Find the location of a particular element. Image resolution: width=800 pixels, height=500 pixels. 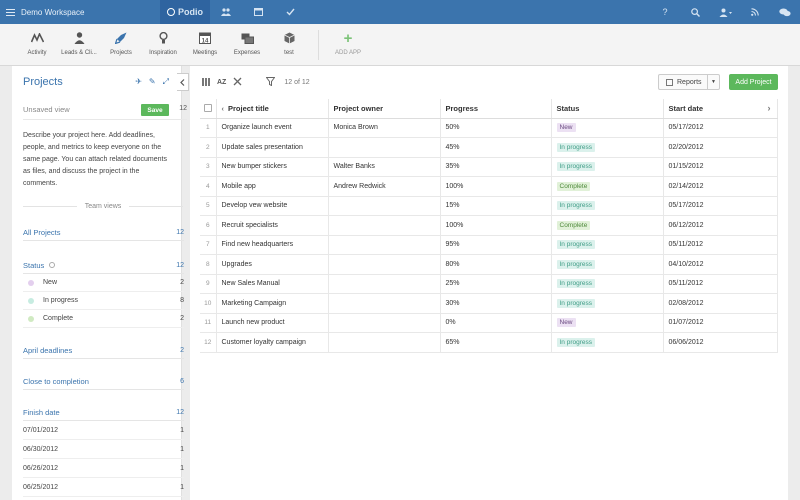

cell-title: Find new headquarters is located at coordinates (272, 245).